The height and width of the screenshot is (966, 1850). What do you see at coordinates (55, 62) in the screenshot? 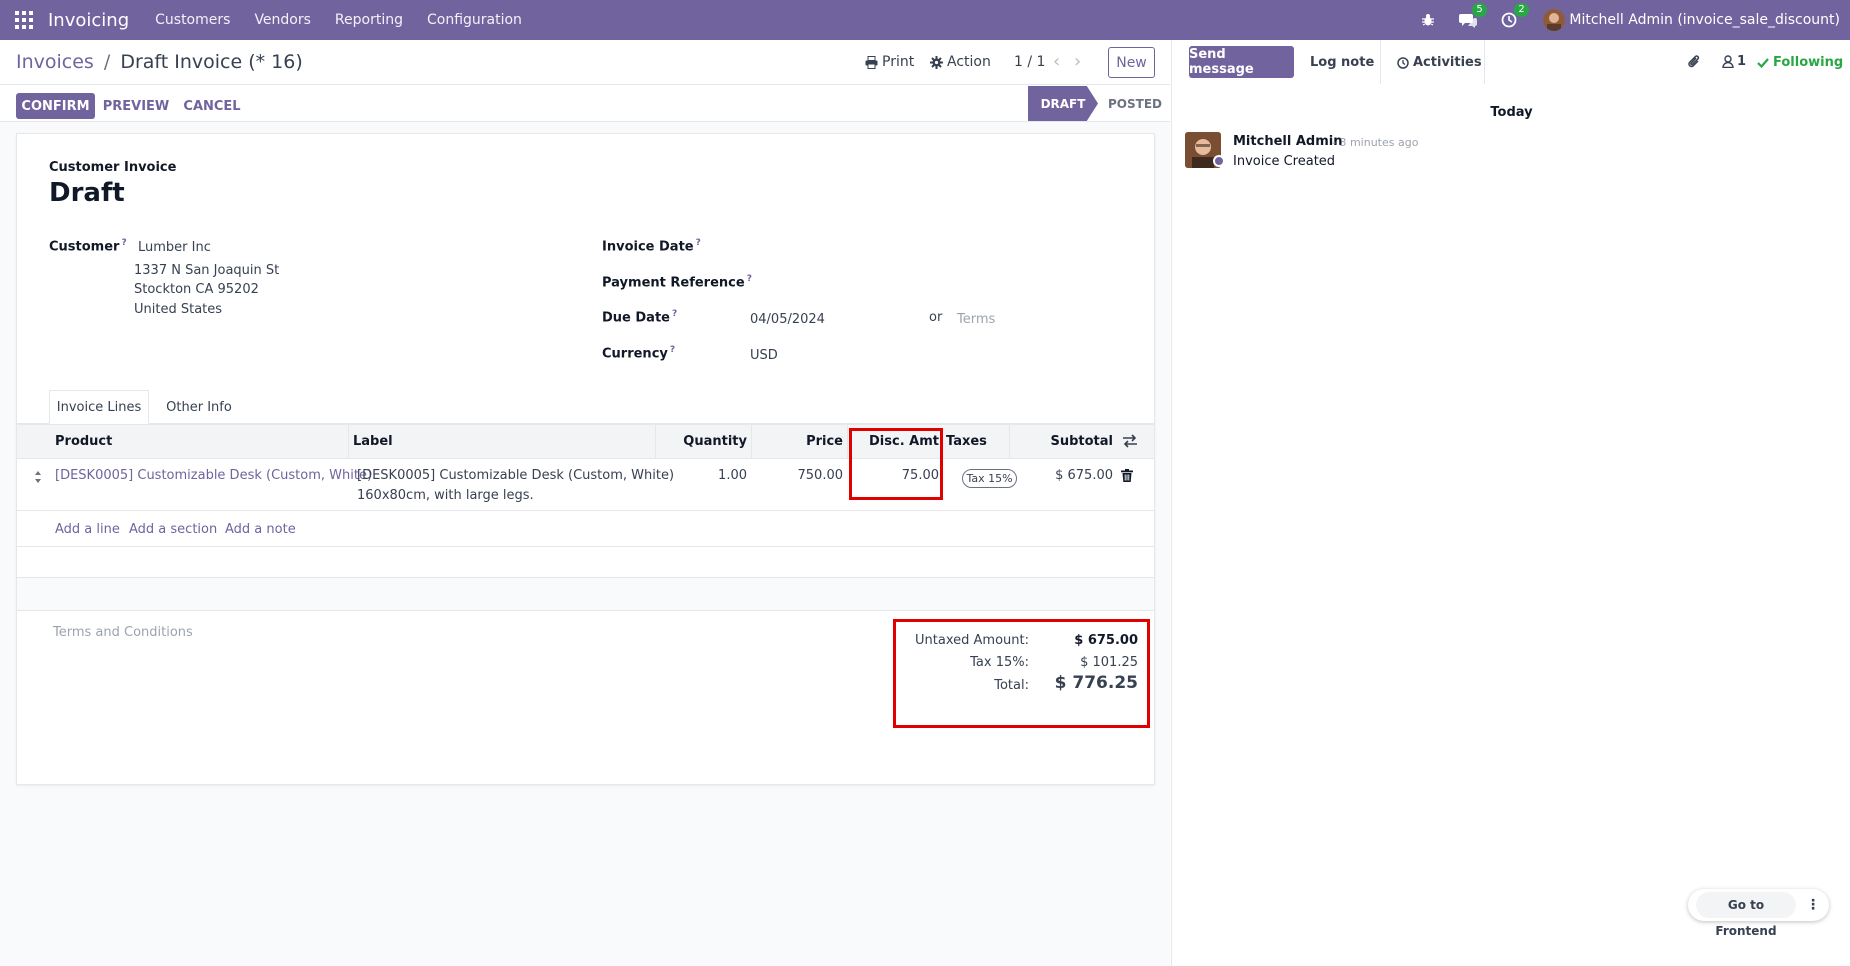
I see `breadcrumb-invoices: Invoices` at bounding box center [55, 62].